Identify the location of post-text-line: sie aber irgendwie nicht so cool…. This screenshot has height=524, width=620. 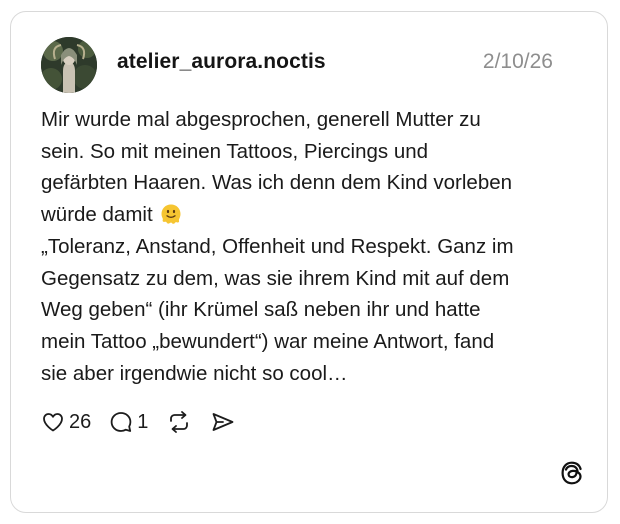
(194, 373).